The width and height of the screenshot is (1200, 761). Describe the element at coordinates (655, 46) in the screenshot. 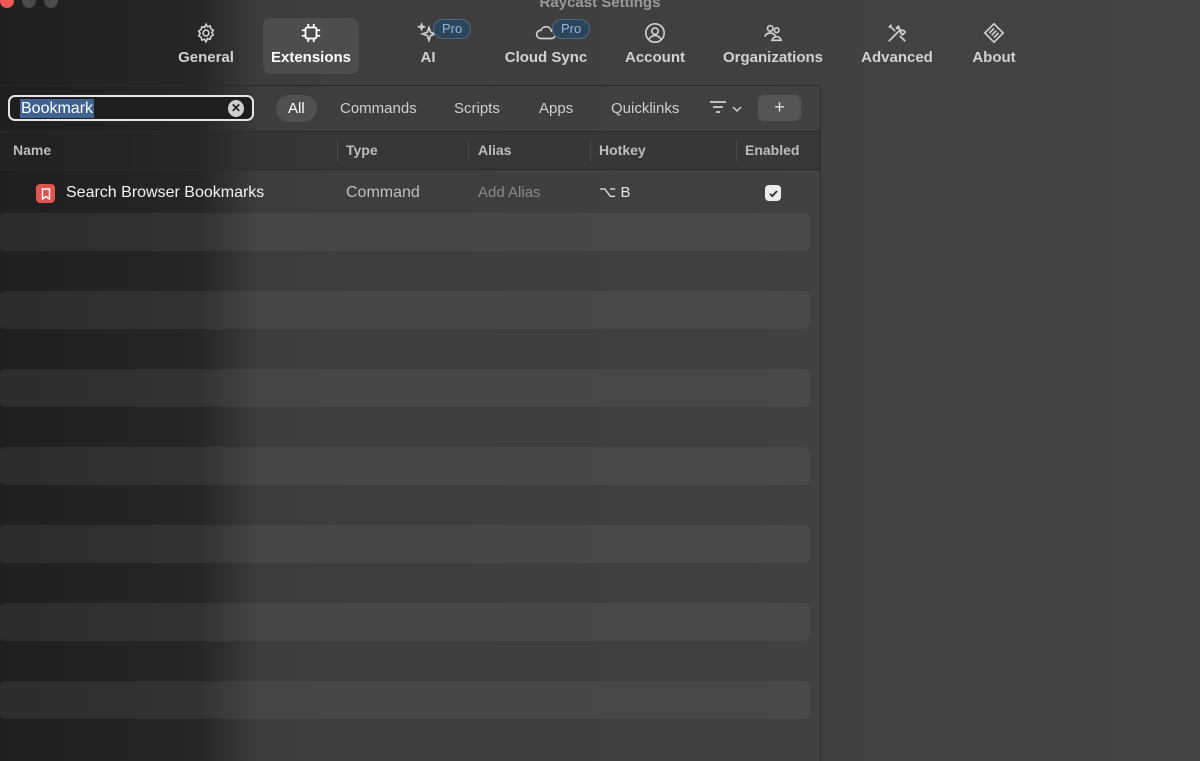

I see `tab-account: Account` at that location.